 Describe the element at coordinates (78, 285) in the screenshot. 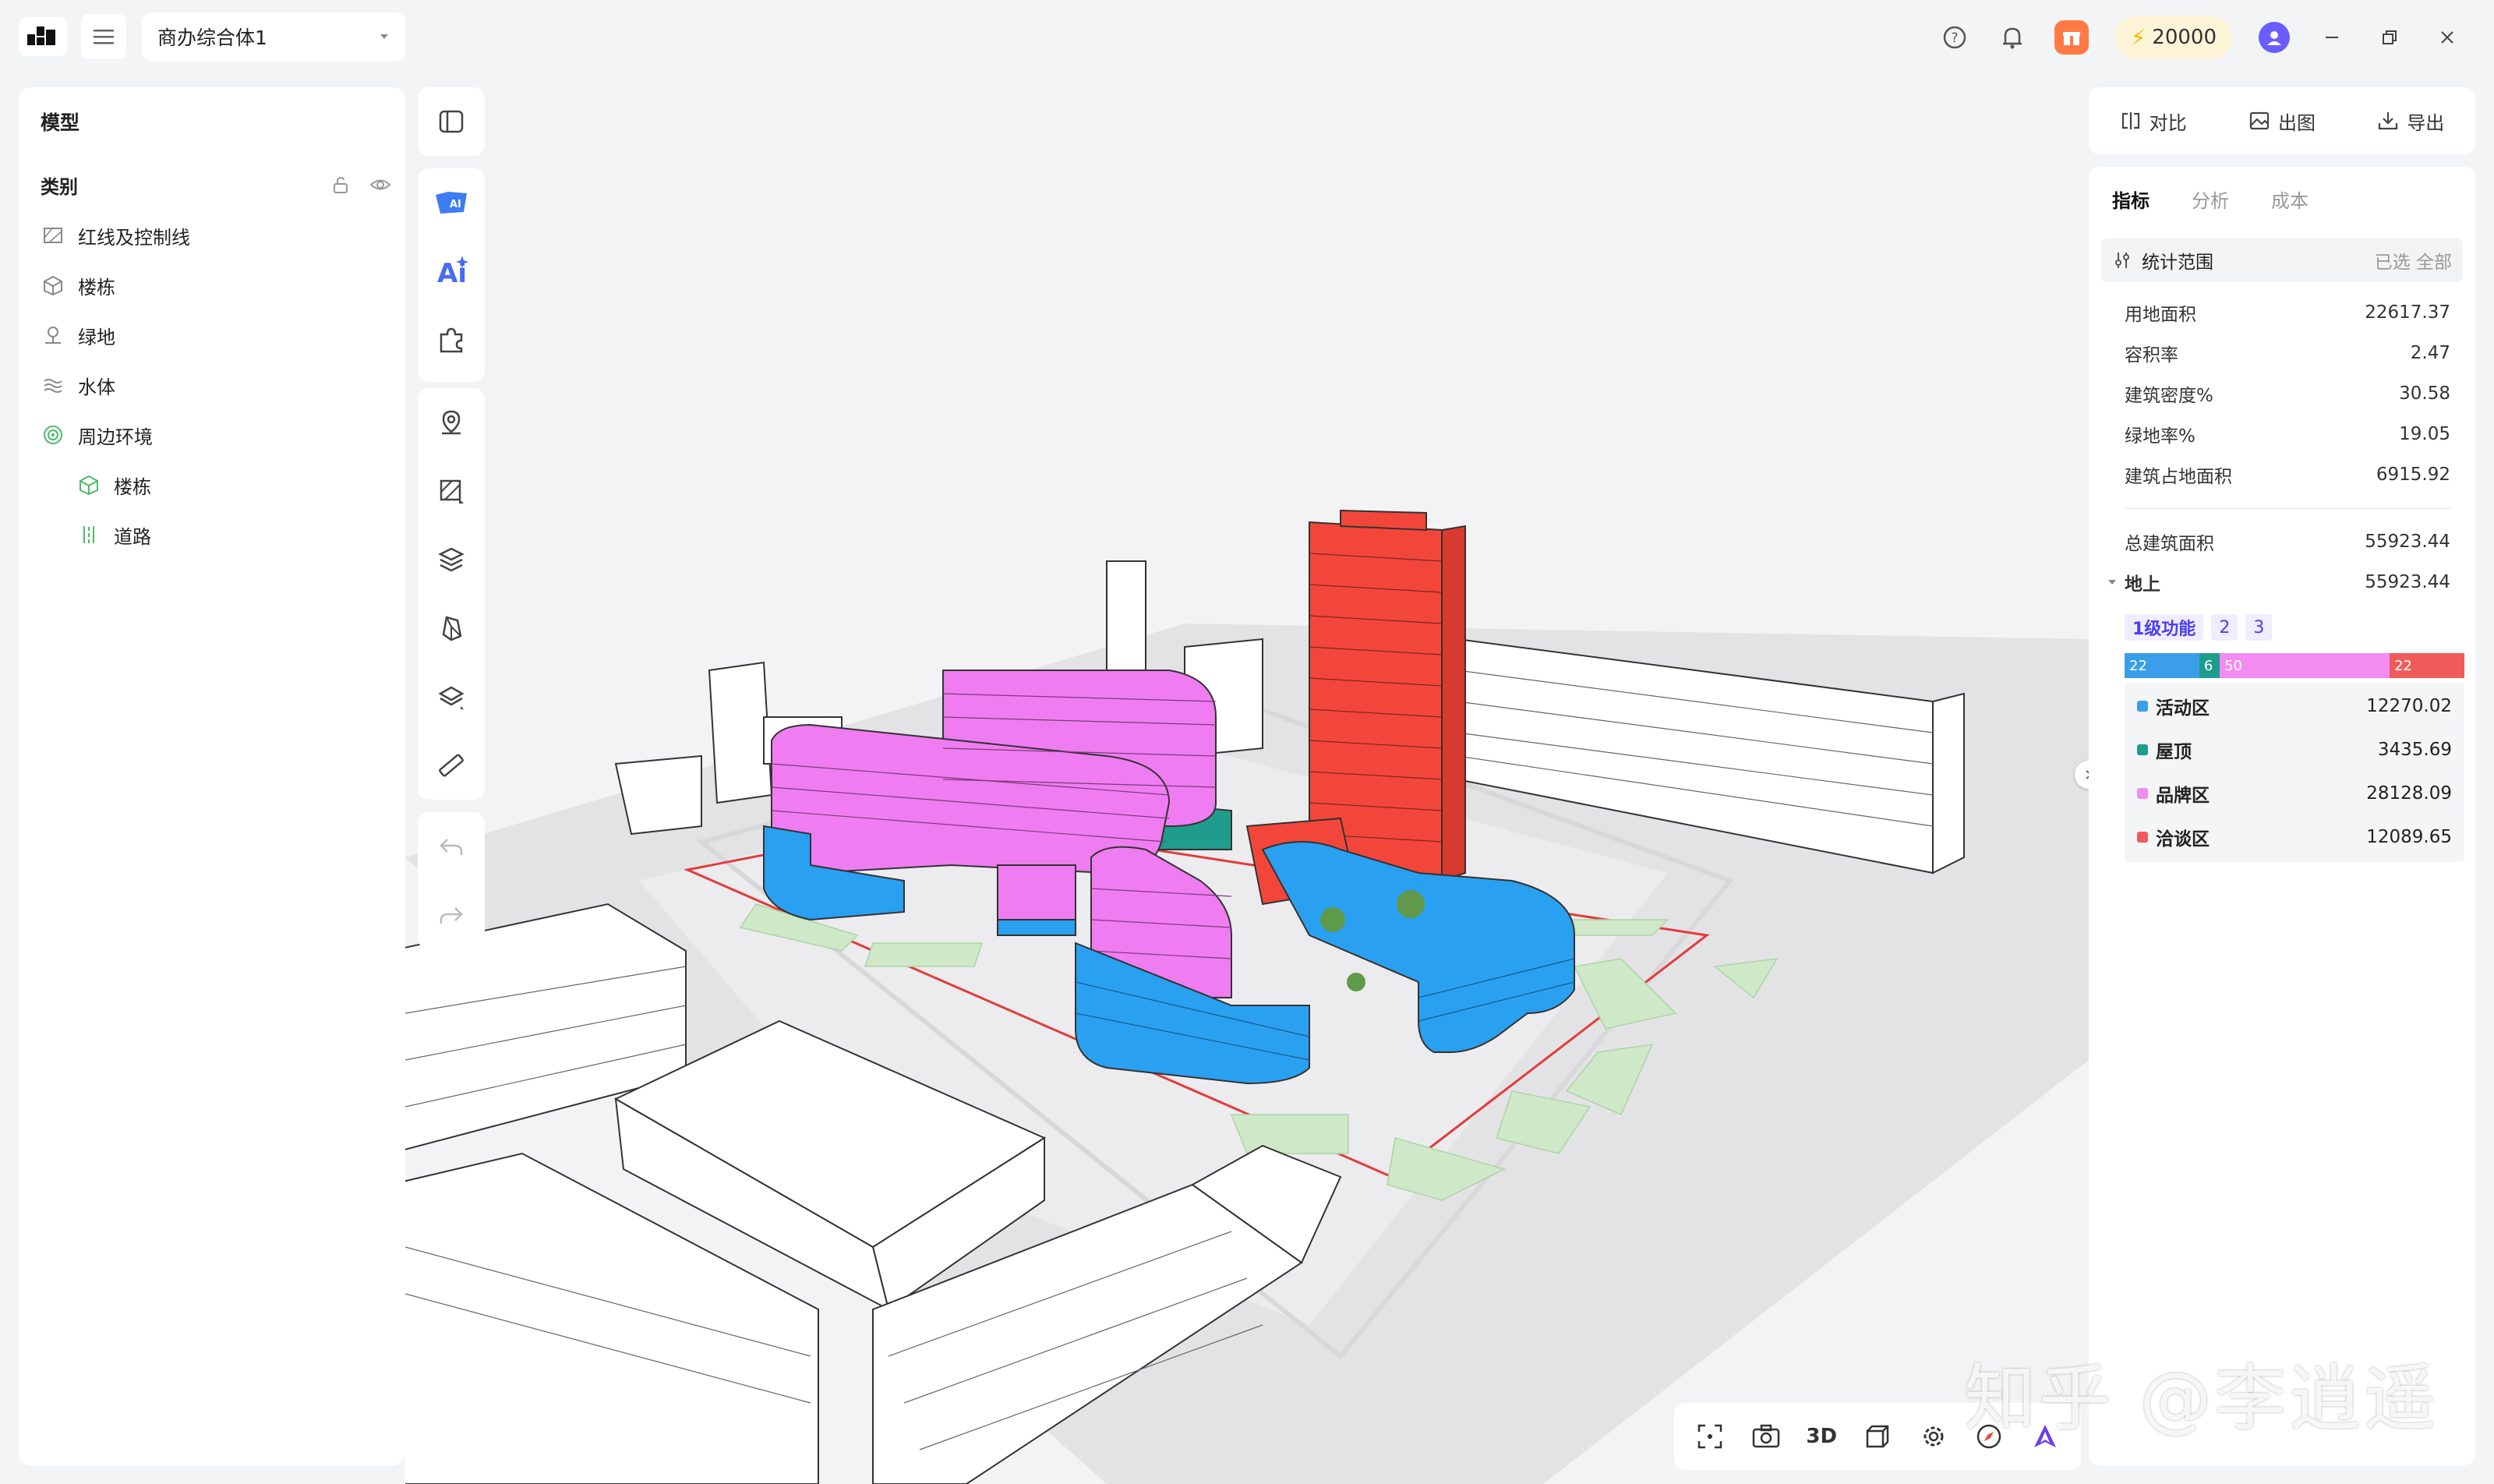

I see `tree-item-buildings: 楼栋` at that location.